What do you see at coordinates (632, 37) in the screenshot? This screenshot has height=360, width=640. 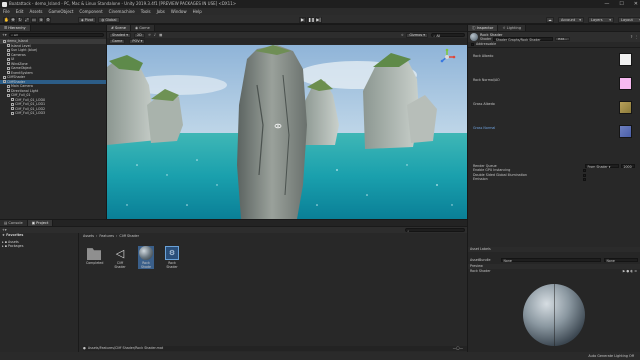 I see `help-icon: ?` at bounding box center [632, 37].